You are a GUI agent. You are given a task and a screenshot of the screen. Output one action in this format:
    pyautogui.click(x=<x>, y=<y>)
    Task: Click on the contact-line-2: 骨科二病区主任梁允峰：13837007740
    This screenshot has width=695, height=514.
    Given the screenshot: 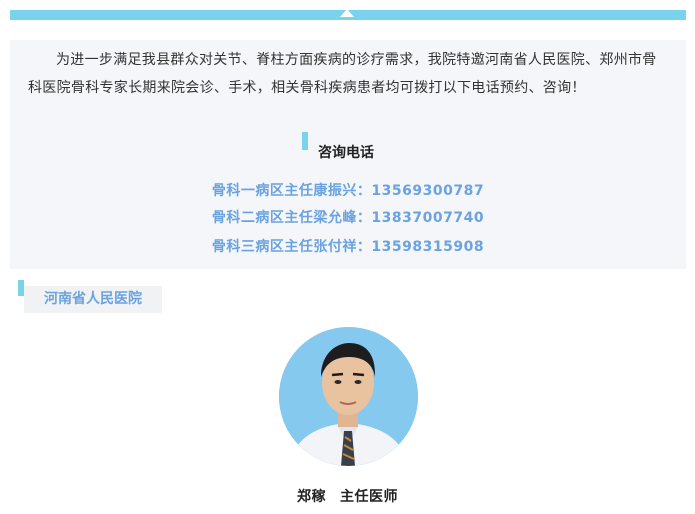 What is the action you would take?
    pyautogui.click(x=348, y=217)
    